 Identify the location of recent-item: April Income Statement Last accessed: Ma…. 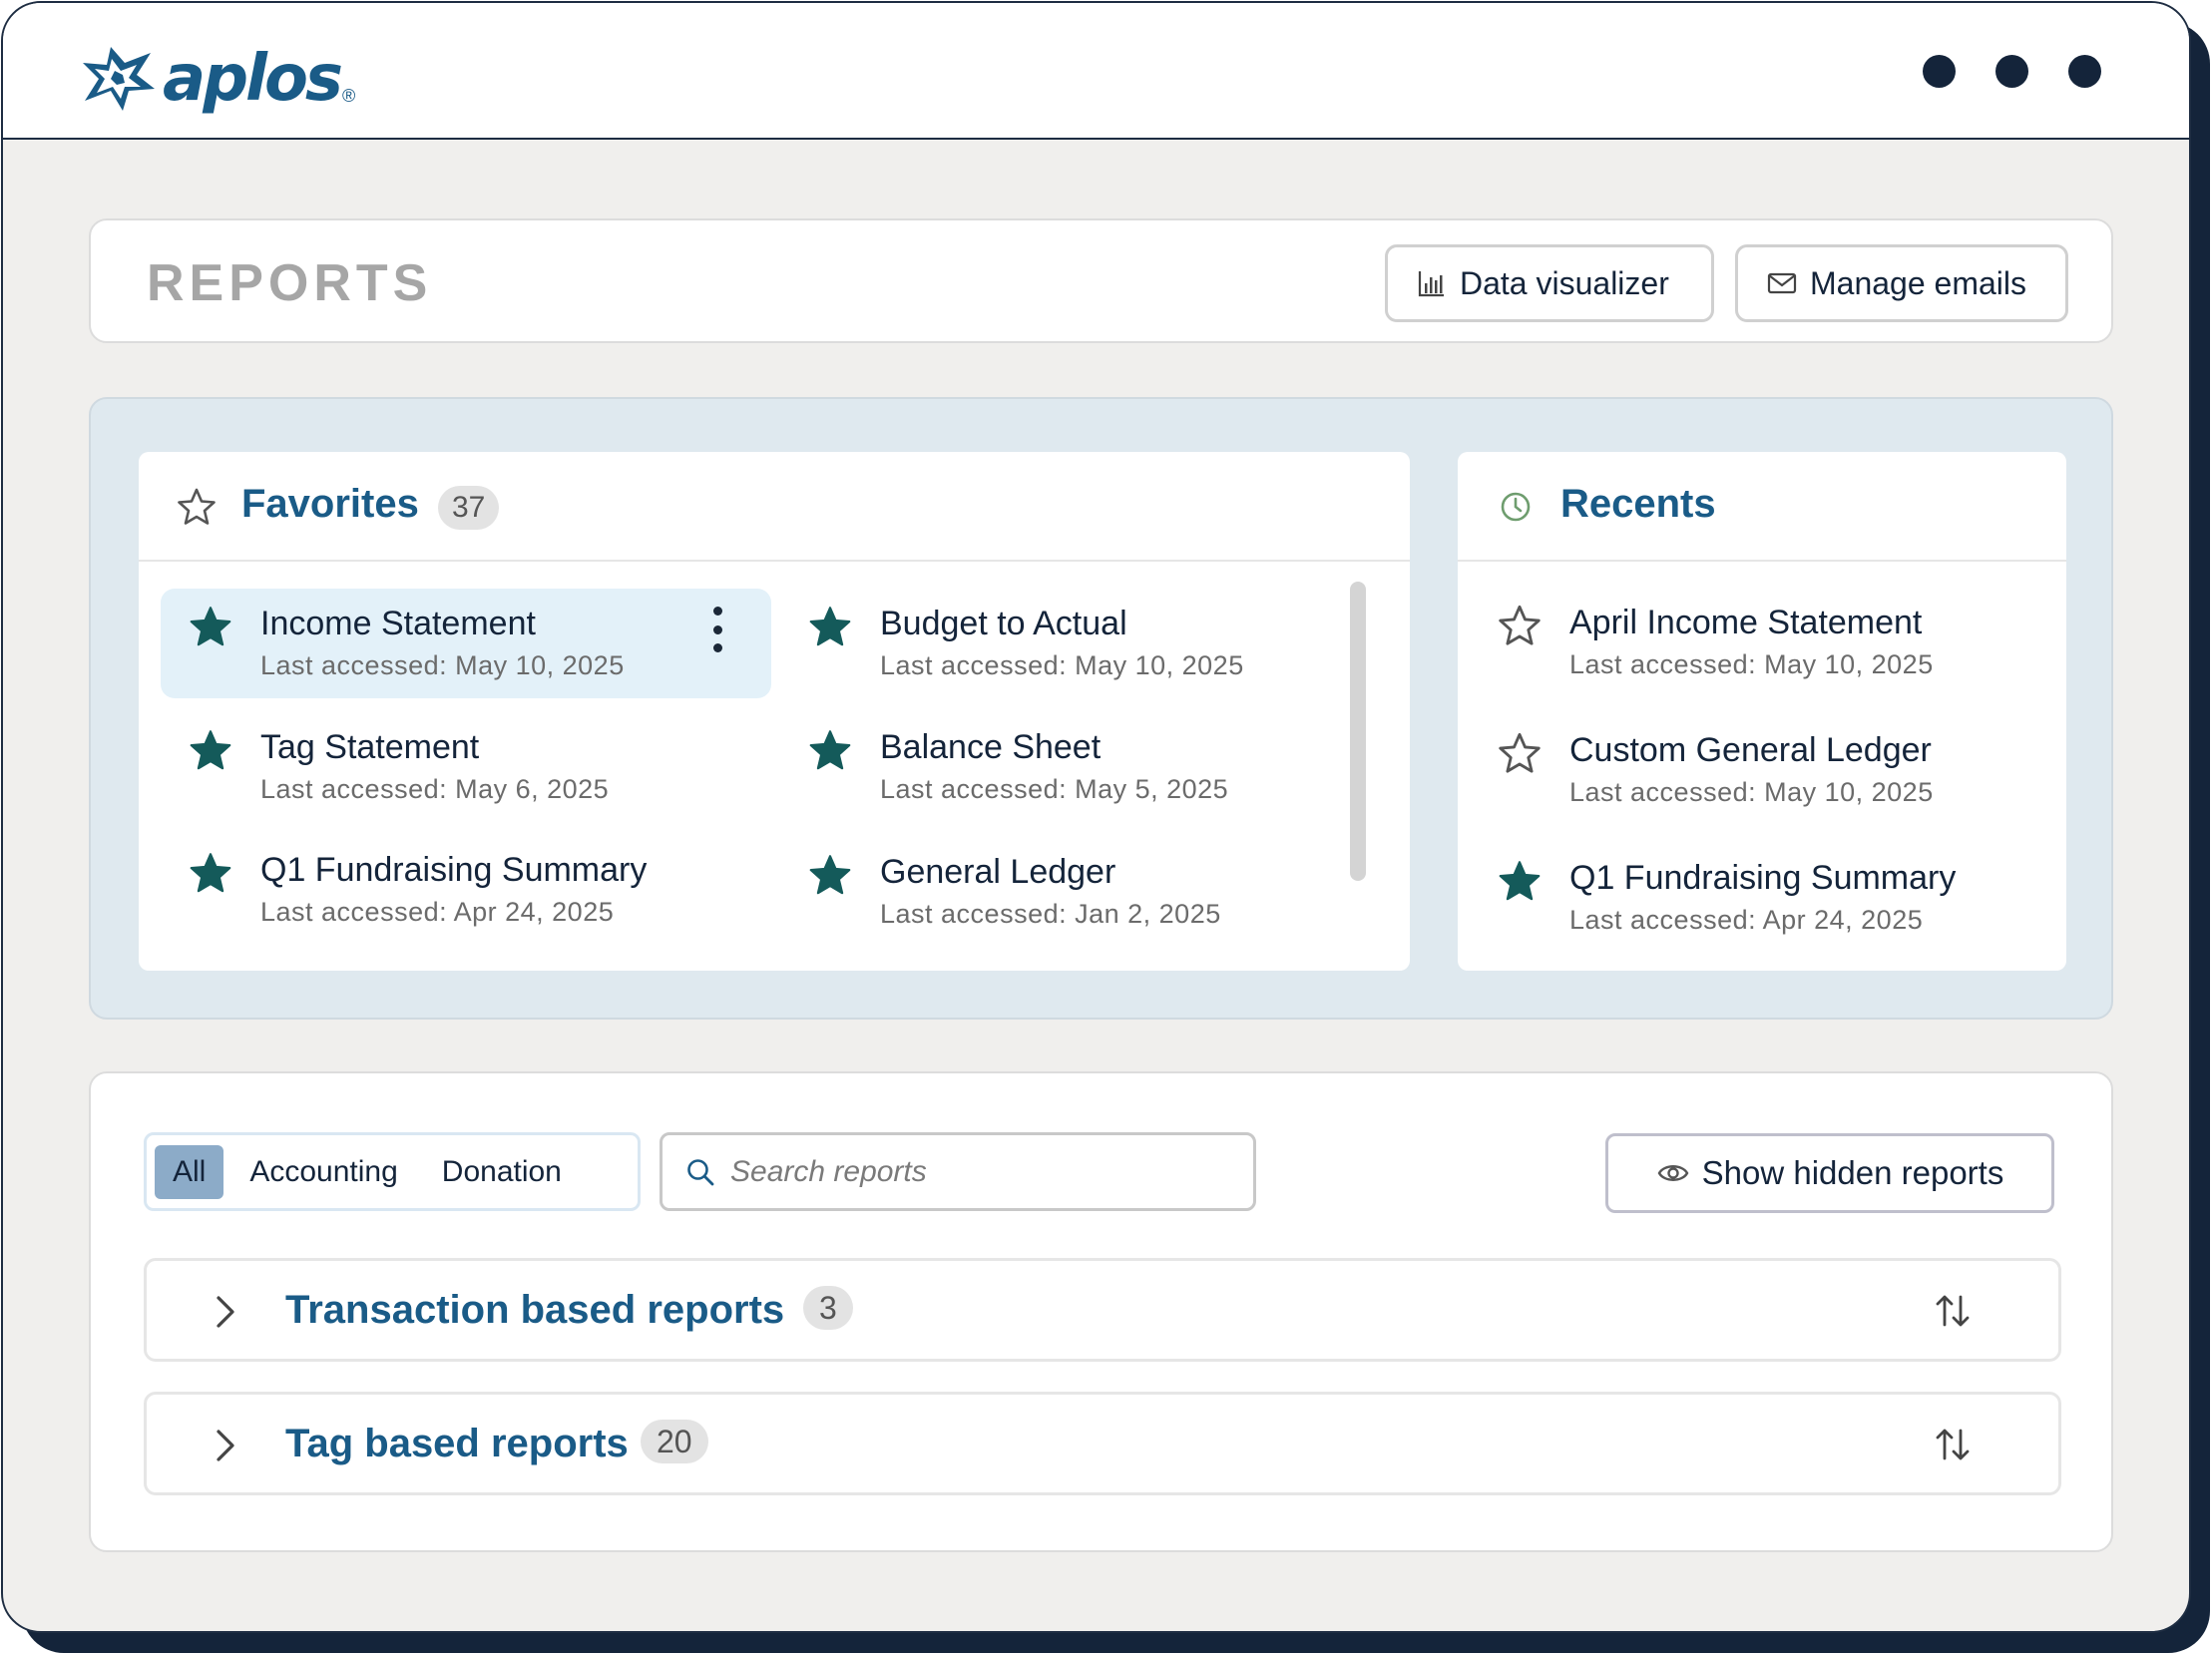
(1764, 642).